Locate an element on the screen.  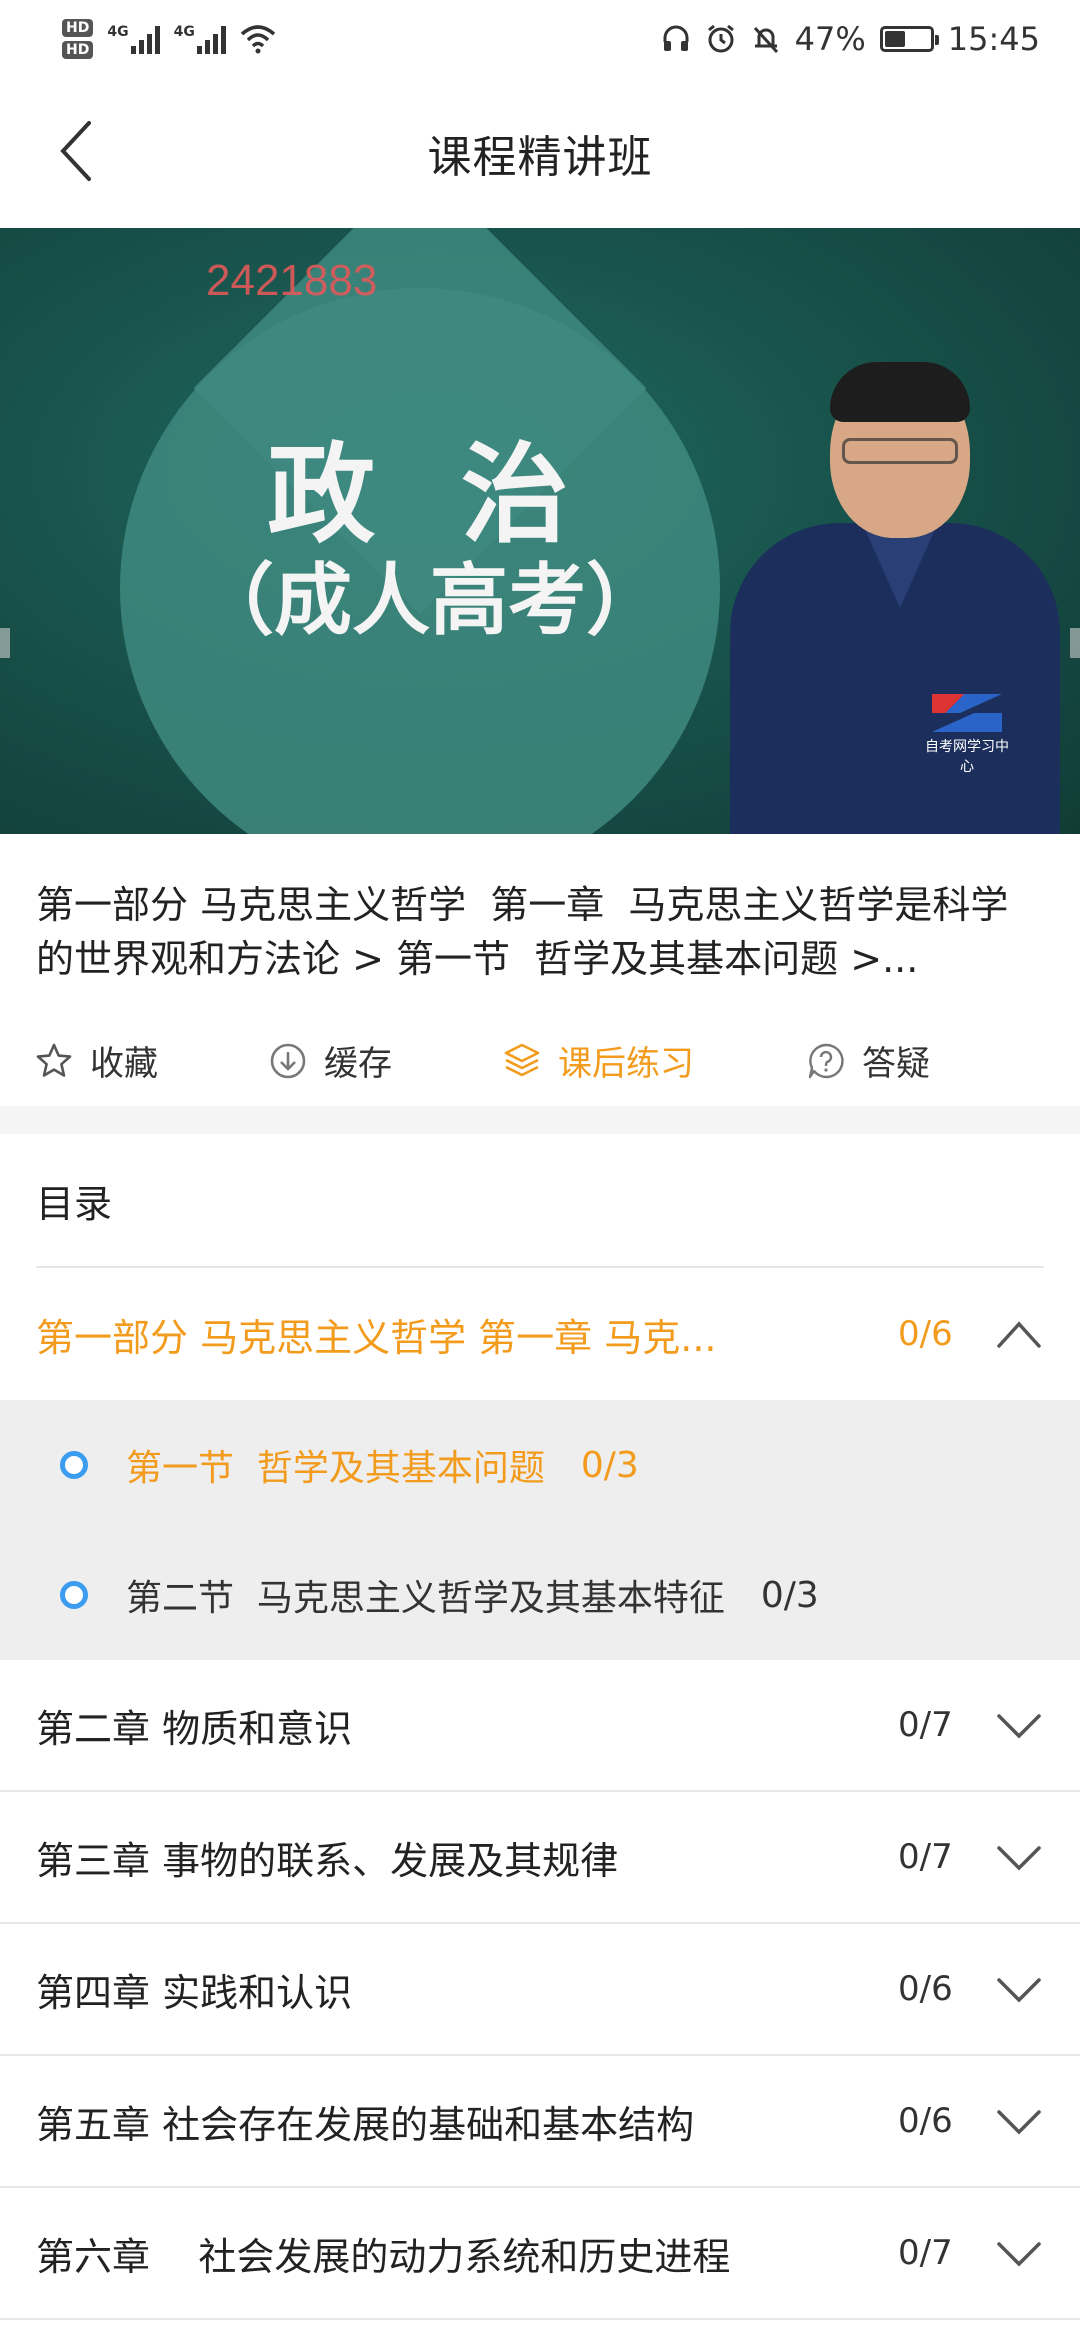
question-icon is located at coordinates (826, 1060).